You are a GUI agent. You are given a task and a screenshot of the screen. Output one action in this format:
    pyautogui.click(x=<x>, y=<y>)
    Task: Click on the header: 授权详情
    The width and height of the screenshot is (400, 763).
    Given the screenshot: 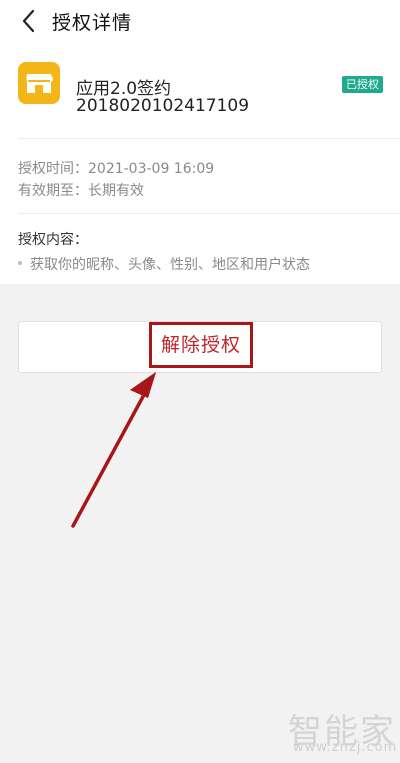 What is the action you would take?
    pyautogui.click(x=200, y=22)
    